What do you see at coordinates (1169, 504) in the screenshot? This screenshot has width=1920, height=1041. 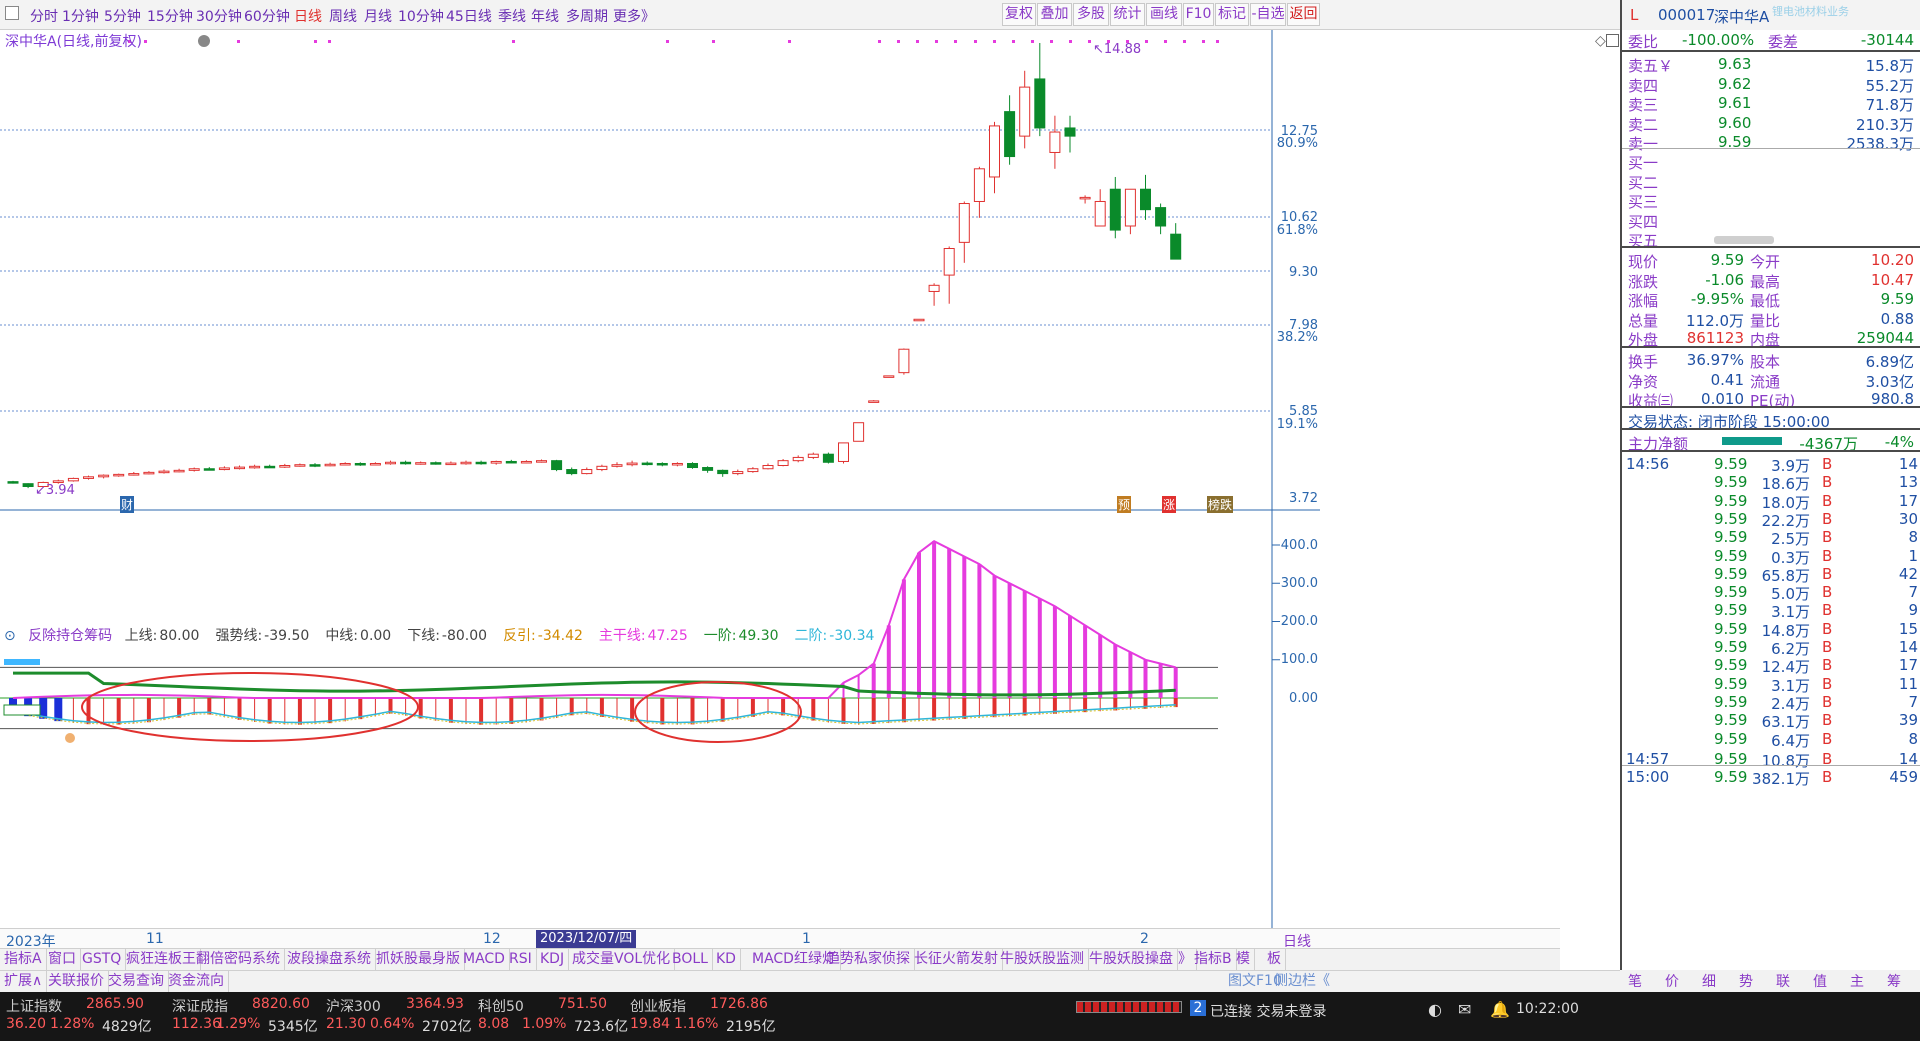 I see `event-marker: 涨` at bounding box center [1169, 504].